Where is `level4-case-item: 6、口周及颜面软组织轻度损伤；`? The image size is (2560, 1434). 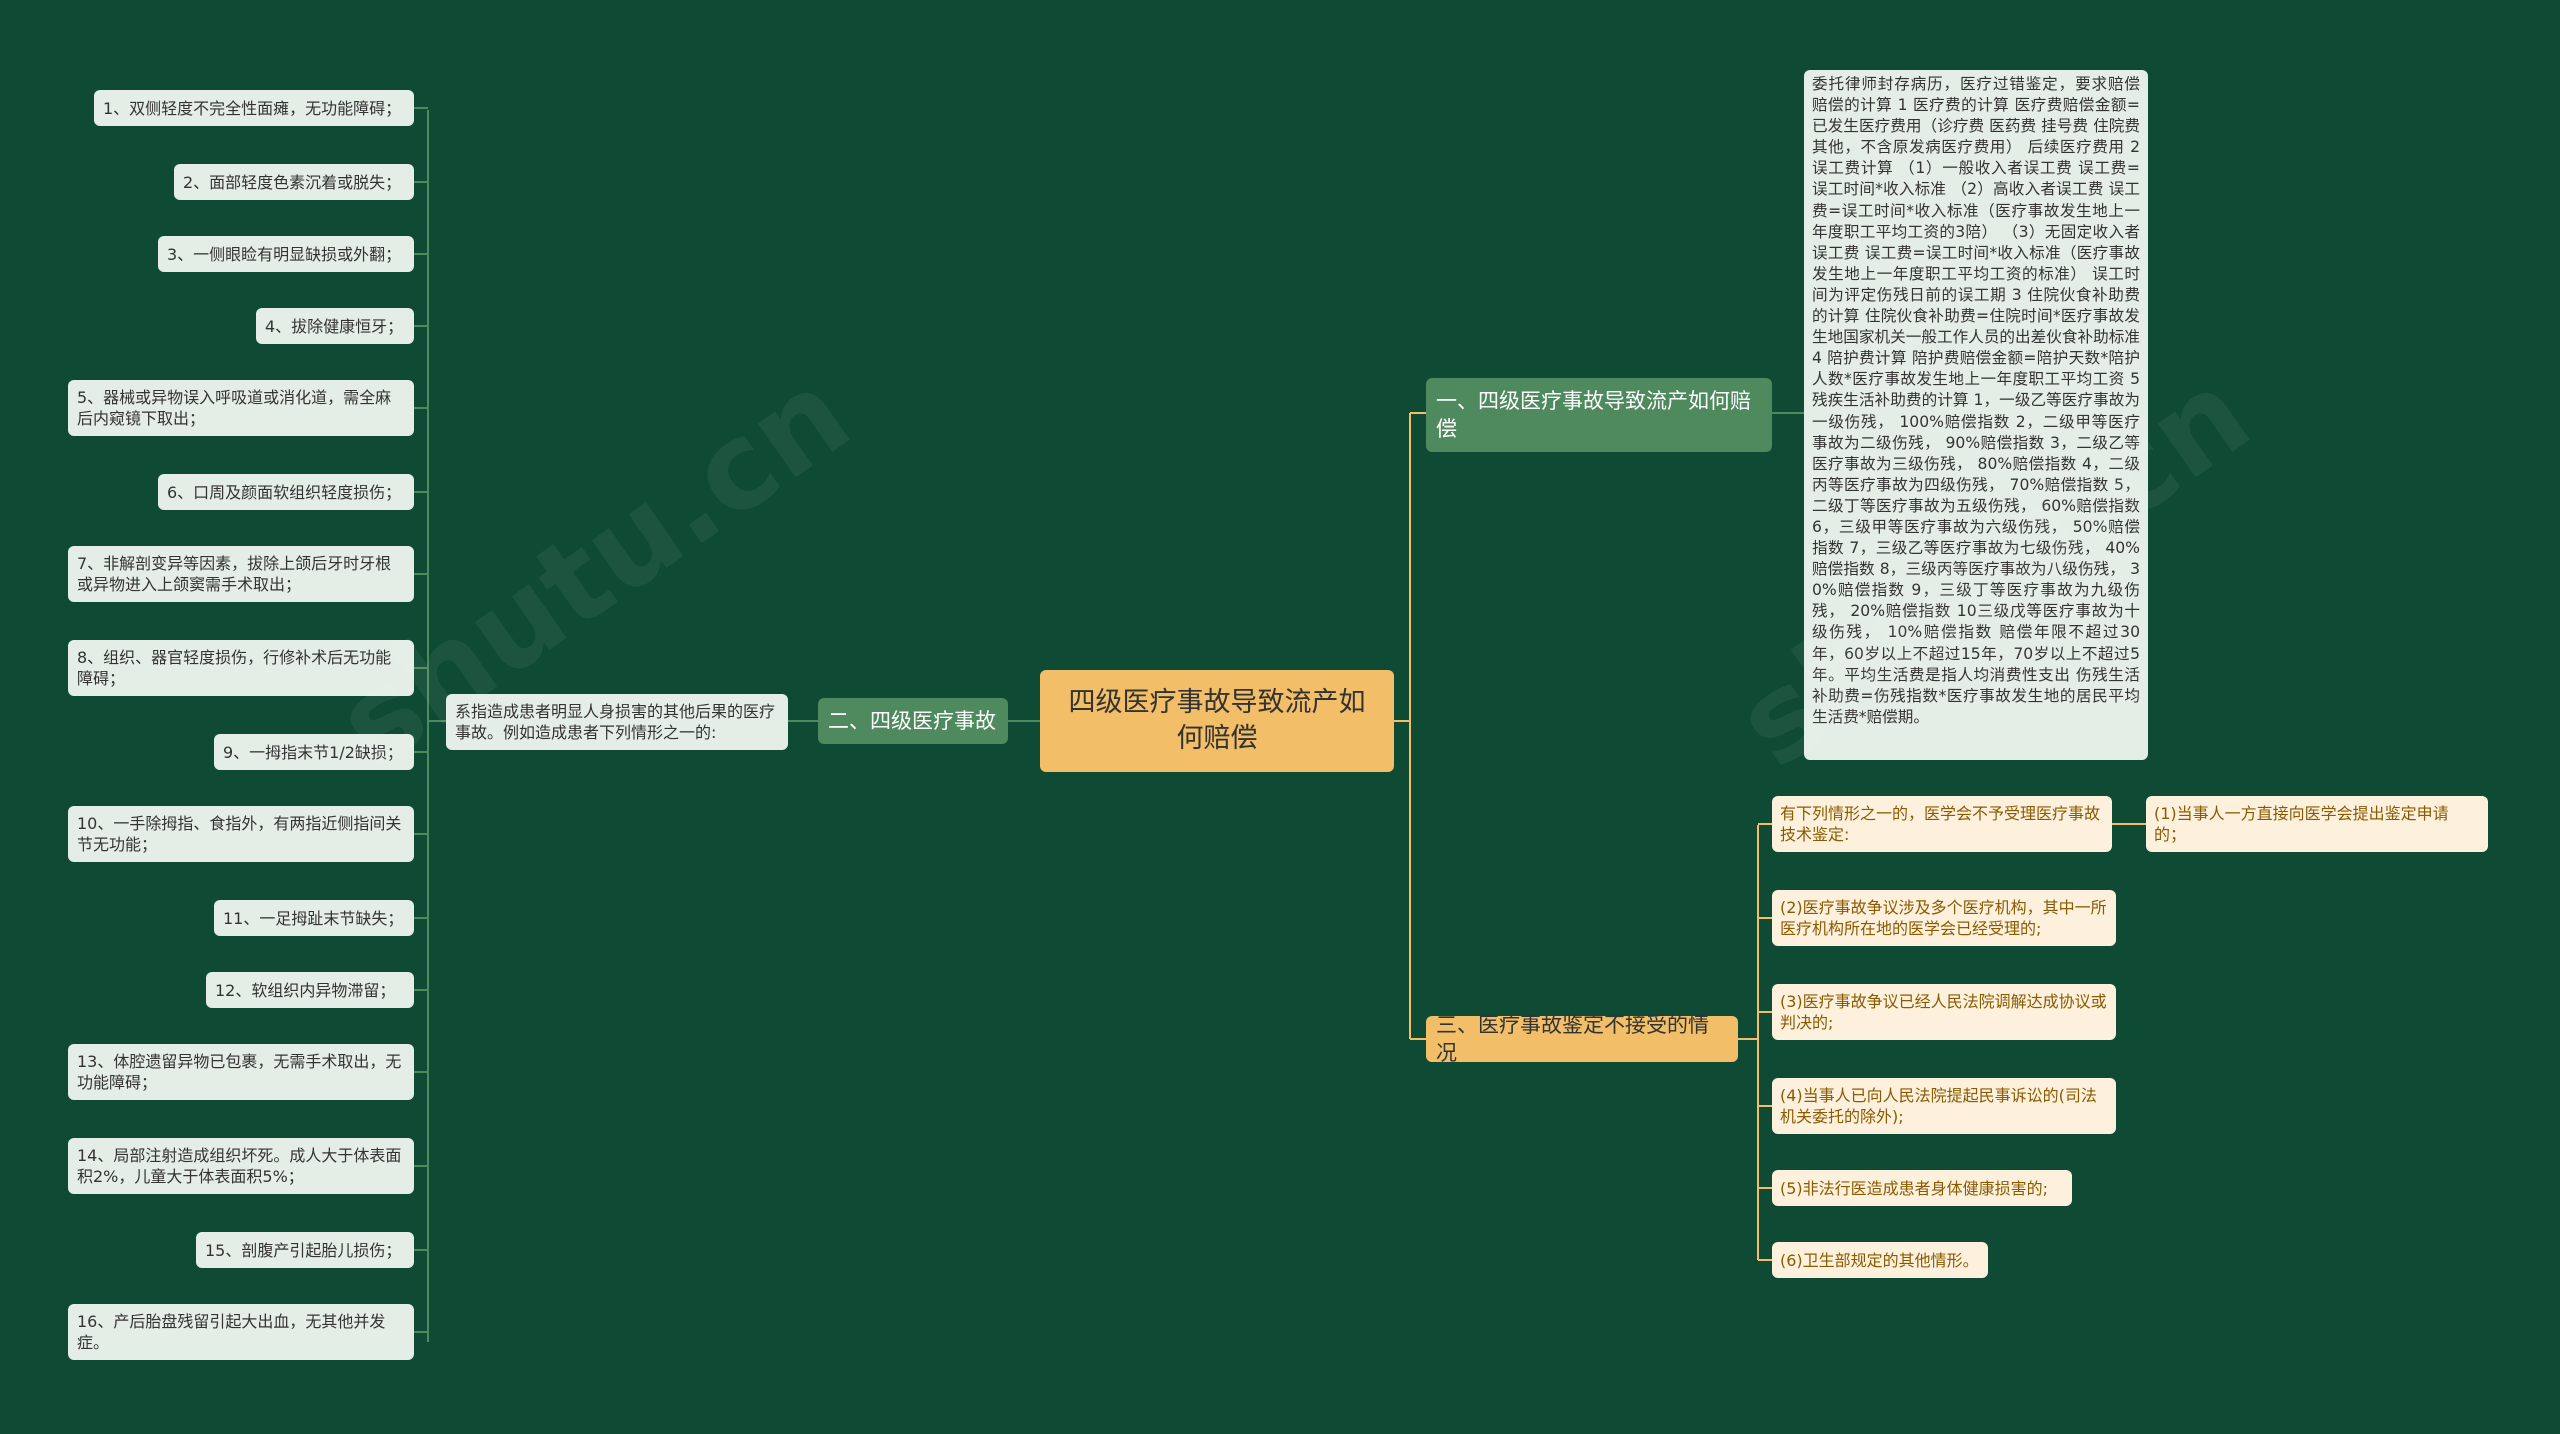
level4-case-item: 6、口周及颜面软组织轻度损伤； is located at coordinates (286, 492).